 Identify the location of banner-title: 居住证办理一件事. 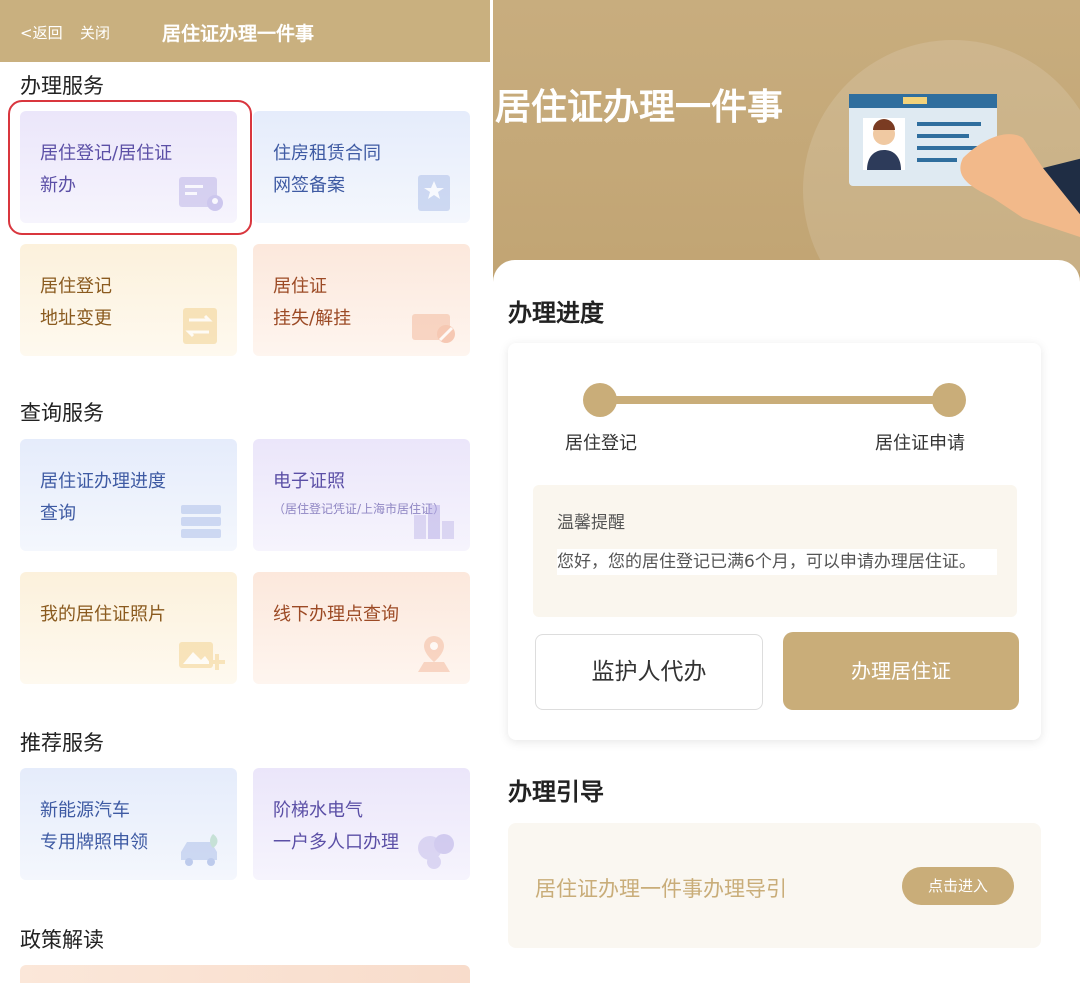
(639, 107).